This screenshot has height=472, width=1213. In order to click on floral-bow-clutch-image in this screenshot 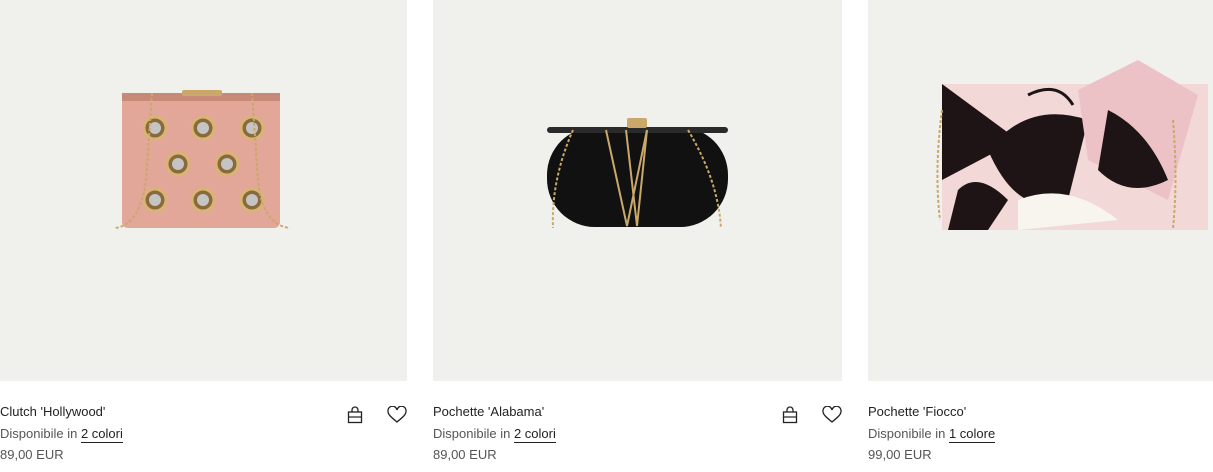, I will do `click(1072, 145)`.